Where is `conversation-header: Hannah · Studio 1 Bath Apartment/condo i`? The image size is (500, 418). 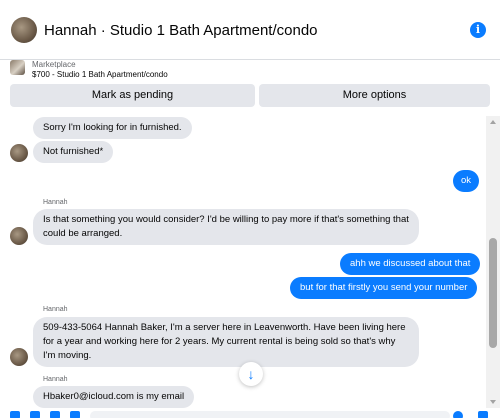 conversation-header: Hannah · Studio 1 Bath Apartment/condo i is located at coordinates (250, 30).